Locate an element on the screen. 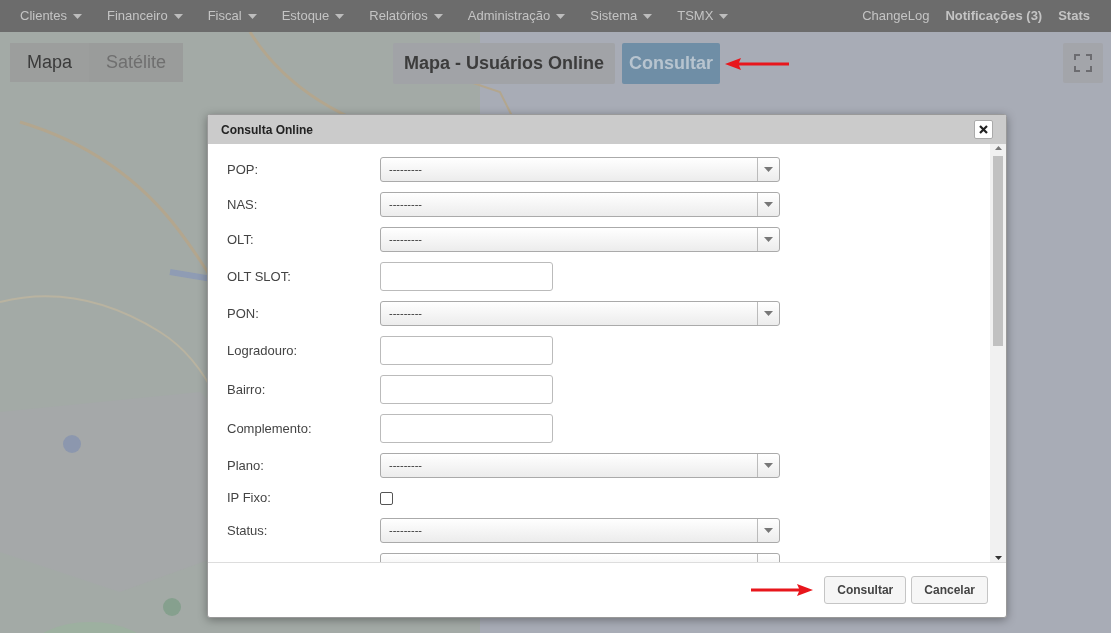  checkbox is located at coordinates (386, 498).